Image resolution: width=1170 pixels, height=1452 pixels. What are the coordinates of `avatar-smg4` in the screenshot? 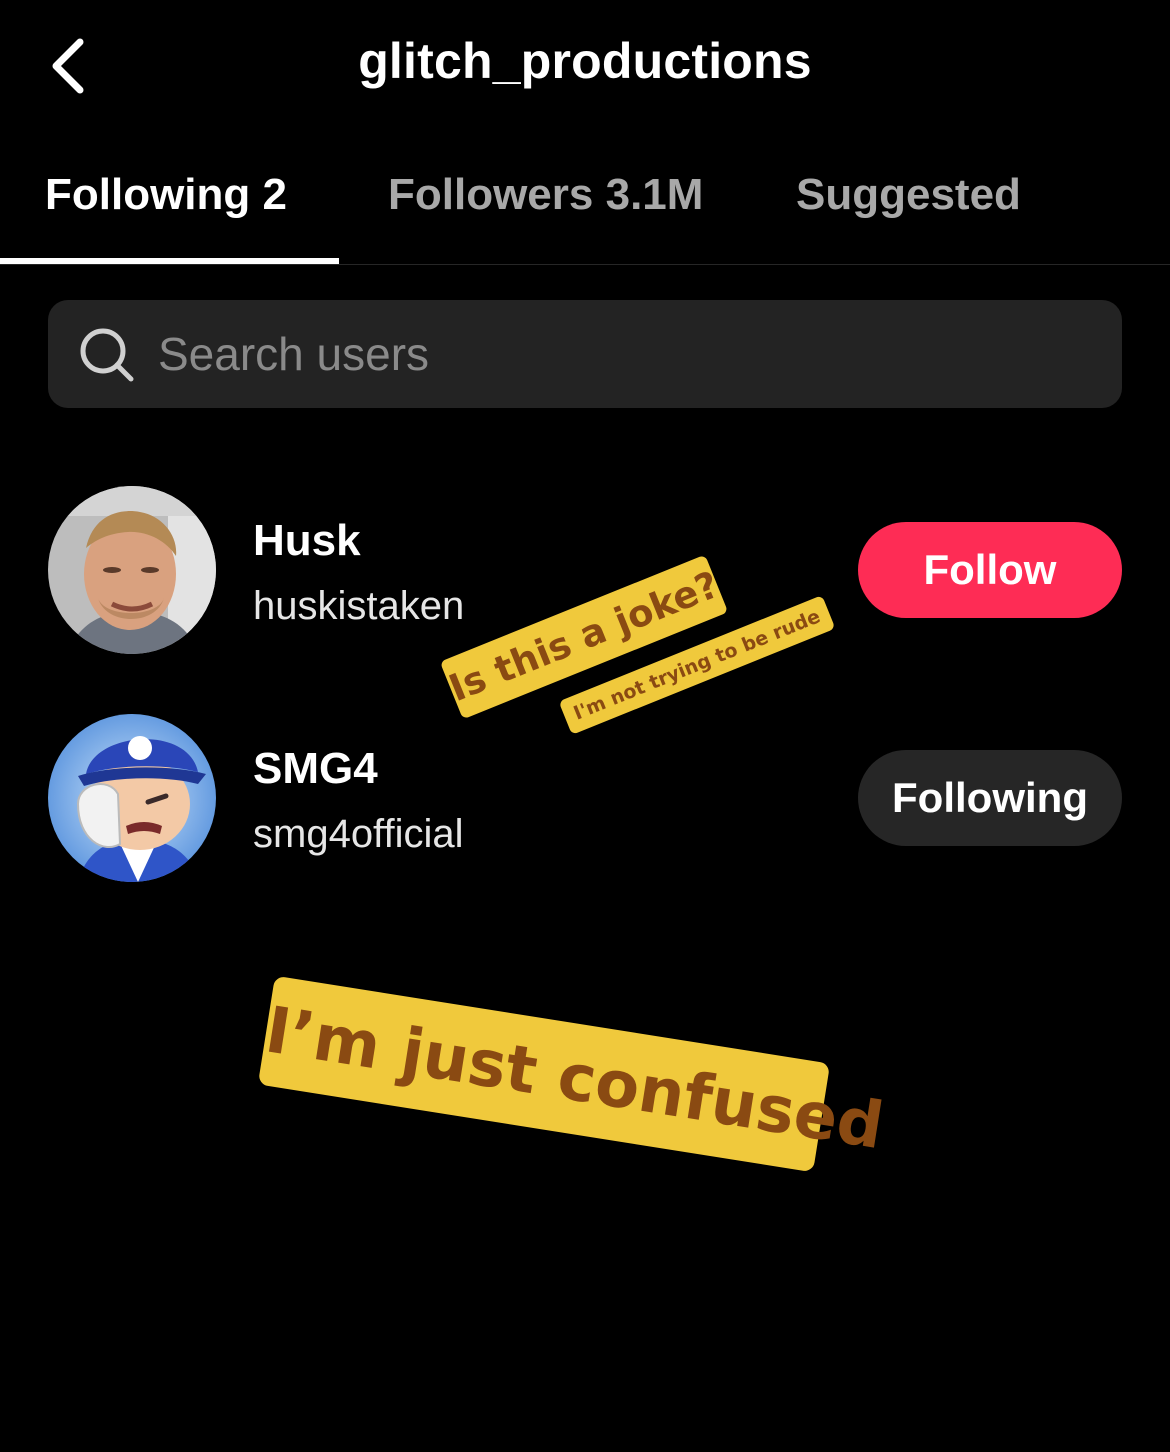 It's located at (132, 798).